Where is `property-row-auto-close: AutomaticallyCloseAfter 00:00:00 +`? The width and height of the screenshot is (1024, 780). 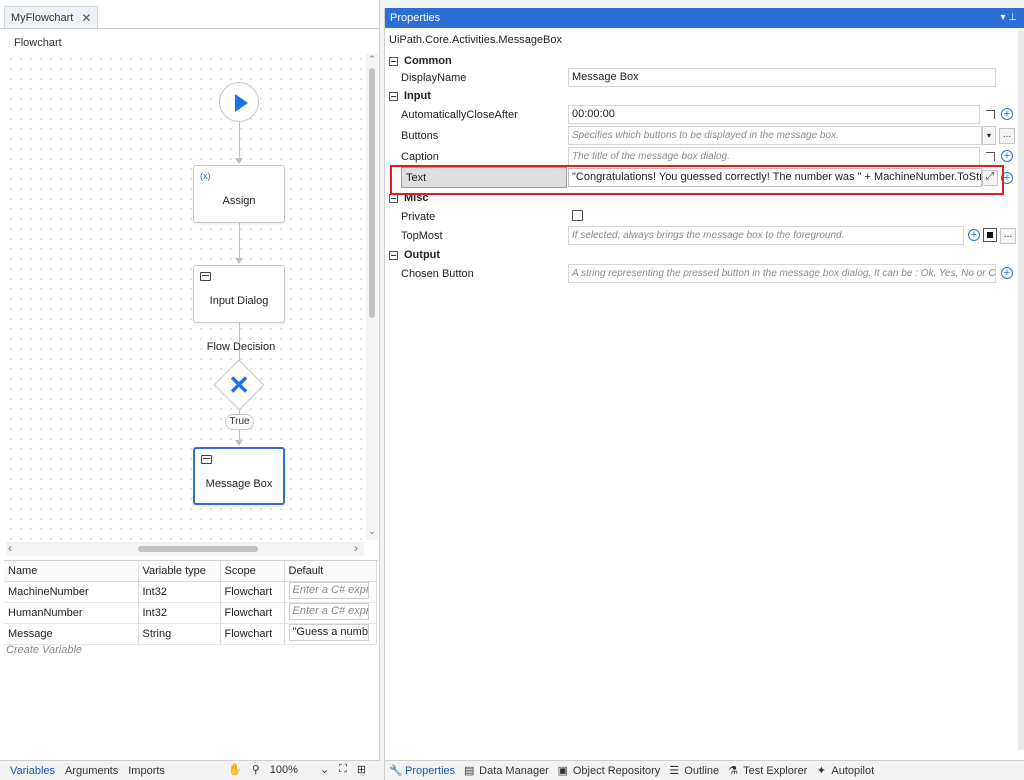
property-row-auto-close: AutomaticallyCloseAfter 00:00:00 + is located at coordinates (706, 115).